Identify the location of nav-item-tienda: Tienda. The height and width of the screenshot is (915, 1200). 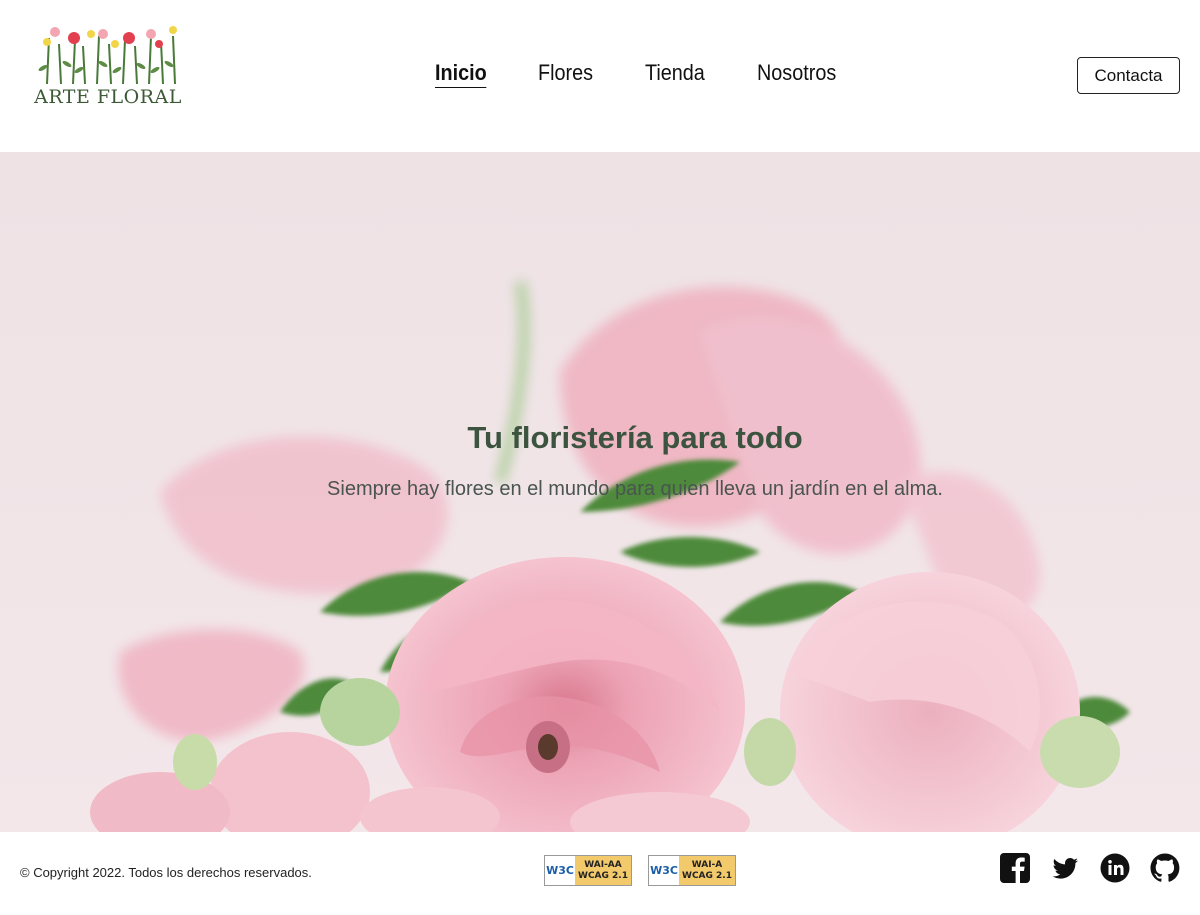
(675, 73).